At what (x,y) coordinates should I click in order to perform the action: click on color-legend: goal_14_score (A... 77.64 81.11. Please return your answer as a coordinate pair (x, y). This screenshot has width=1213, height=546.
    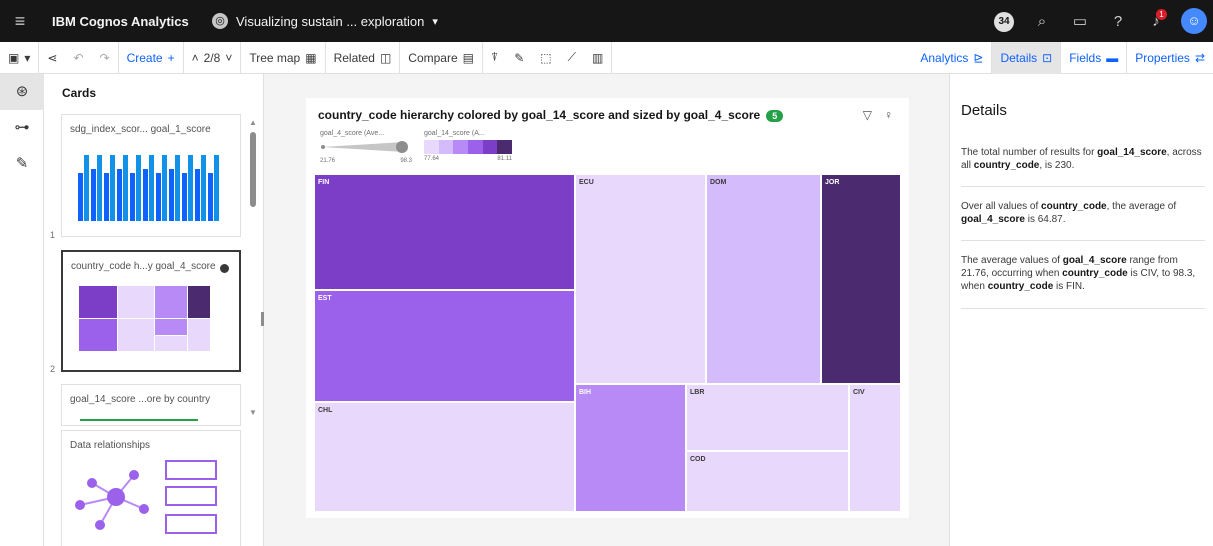
    Looking at the image, I should click on (468, 146).